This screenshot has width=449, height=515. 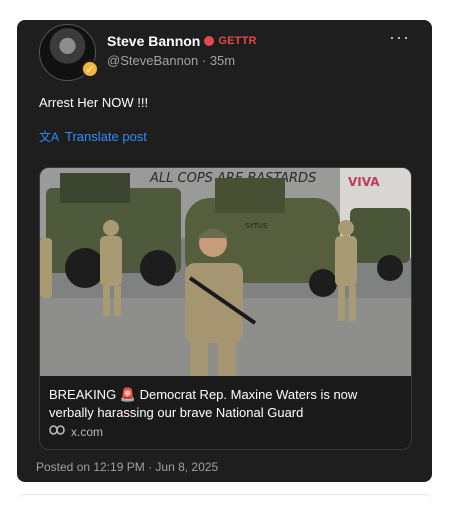 I want to click on link-text: x.com, so click(x=87, y=432).